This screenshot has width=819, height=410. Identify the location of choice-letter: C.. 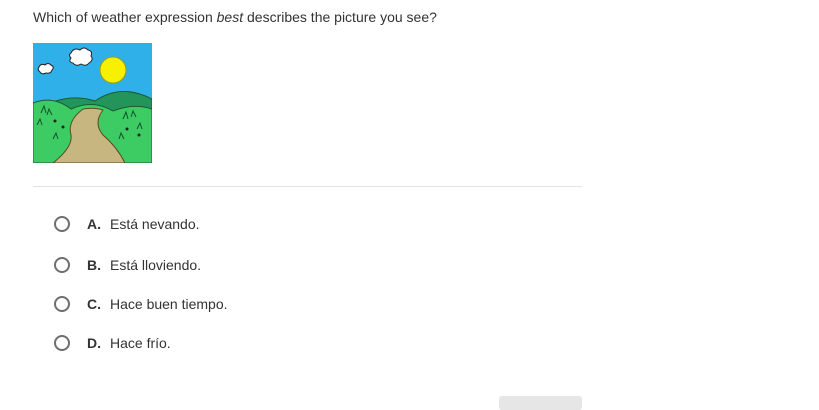
(94, 304).